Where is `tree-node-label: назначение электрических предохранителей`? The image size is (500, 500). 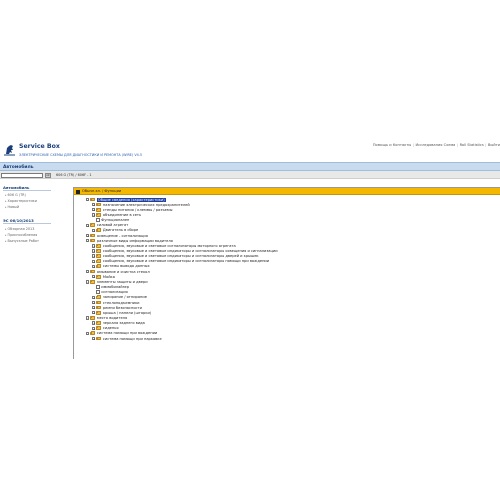 tree-node-label: назначение электрических предохранителей is located at coordinates (146, 205).